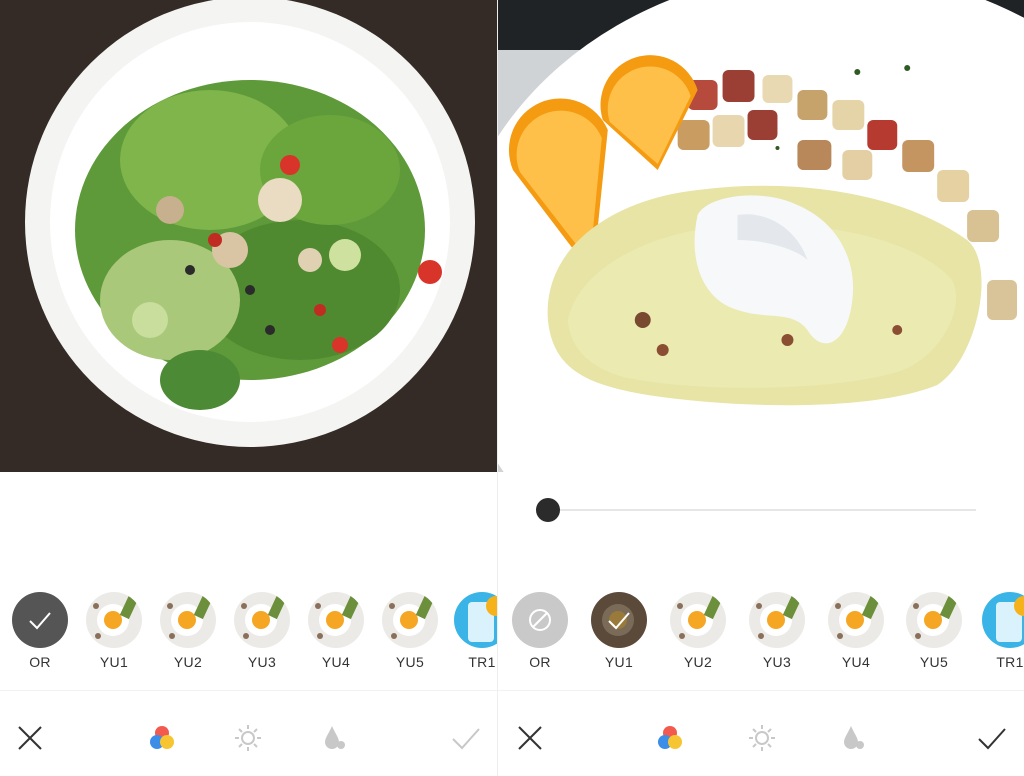 The width and height of the screenshot is (1024, 776). Describe the element at coordinates (619, 620) in the screenshot. I see `filter-thumbnail-egg-selected` at that location.